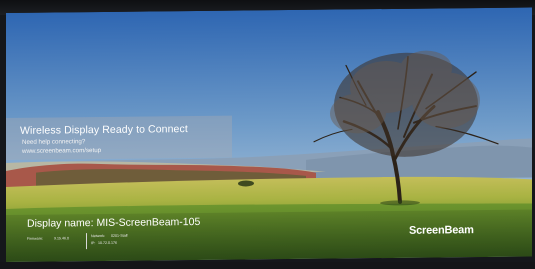 This screenshot has width=535, height=269. I want to click on ip-label: IP:, so click(93, 243).